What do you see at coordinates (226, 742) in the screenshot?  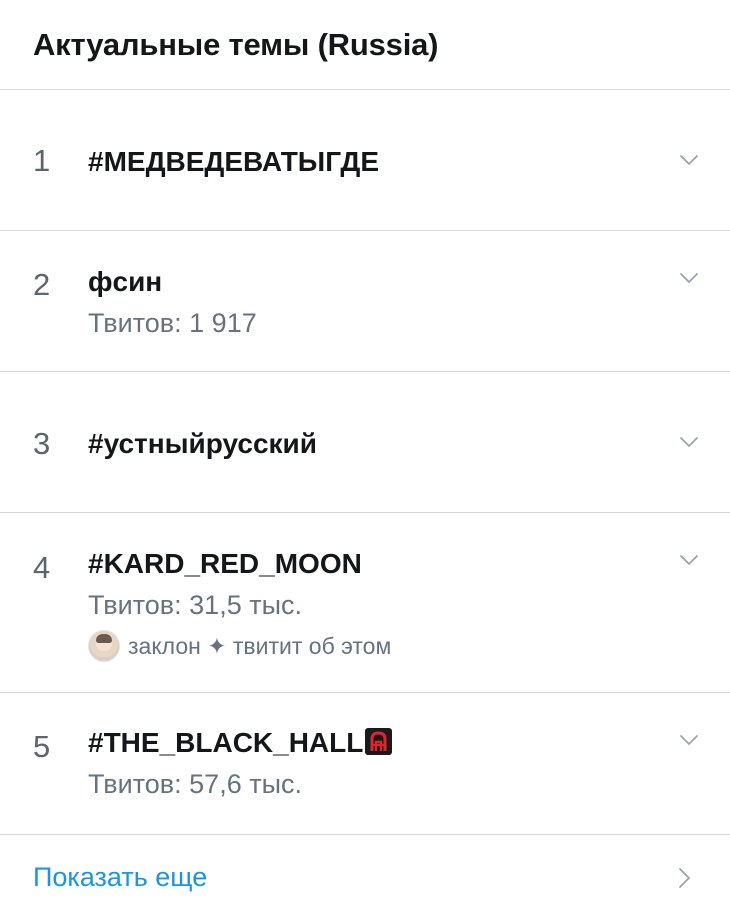 I see `trend-topic: #THE_BLACK_HALL` at bounding box center [226, 742].